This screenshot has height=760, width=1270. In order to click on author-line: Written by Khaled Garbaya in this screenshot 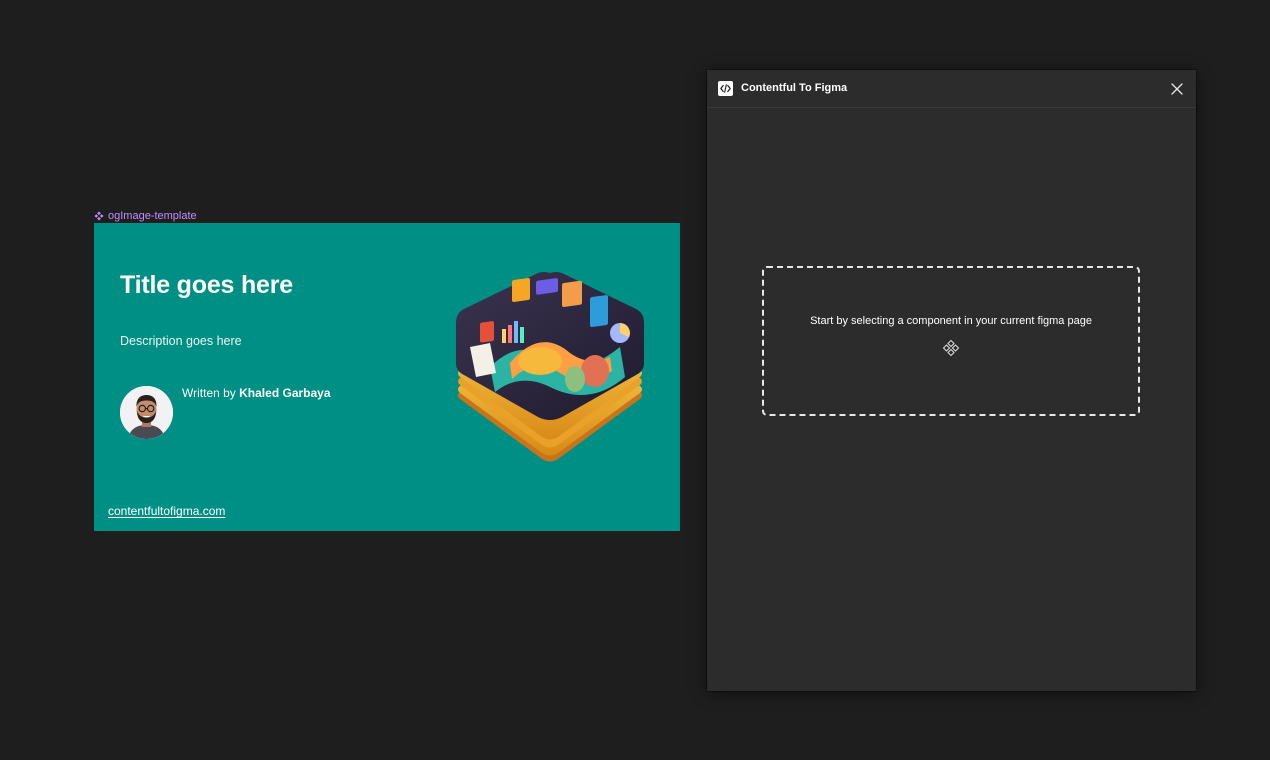, I will do `click(256, 393)`.